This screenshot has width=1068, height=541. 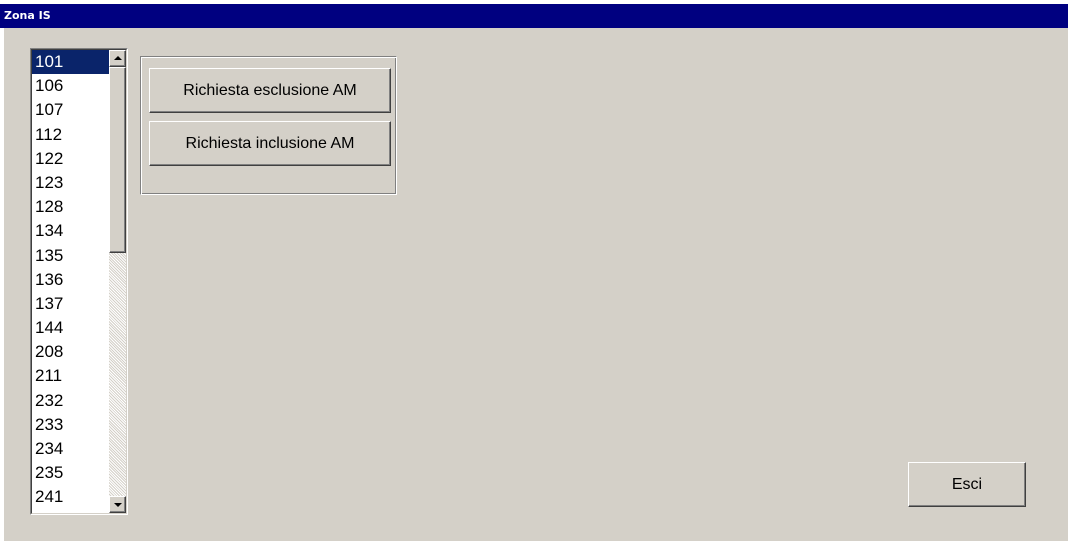 I want to click on window-title: Zona IS, so click(x=534, y=16).